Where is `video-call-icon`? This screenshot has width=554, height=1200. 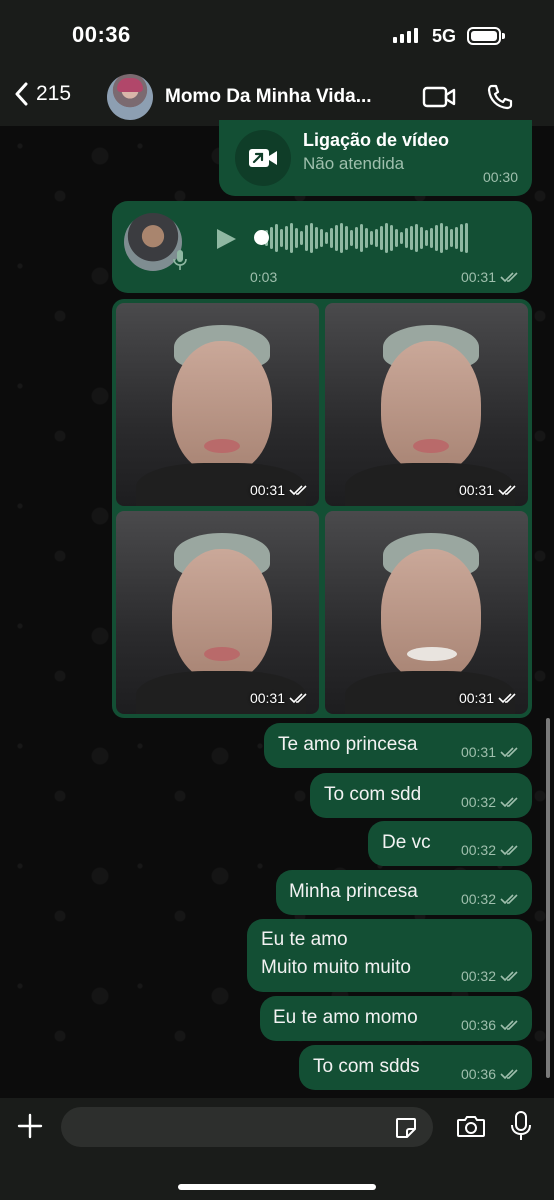 video-call-icon is located at coordinates (439, 97).